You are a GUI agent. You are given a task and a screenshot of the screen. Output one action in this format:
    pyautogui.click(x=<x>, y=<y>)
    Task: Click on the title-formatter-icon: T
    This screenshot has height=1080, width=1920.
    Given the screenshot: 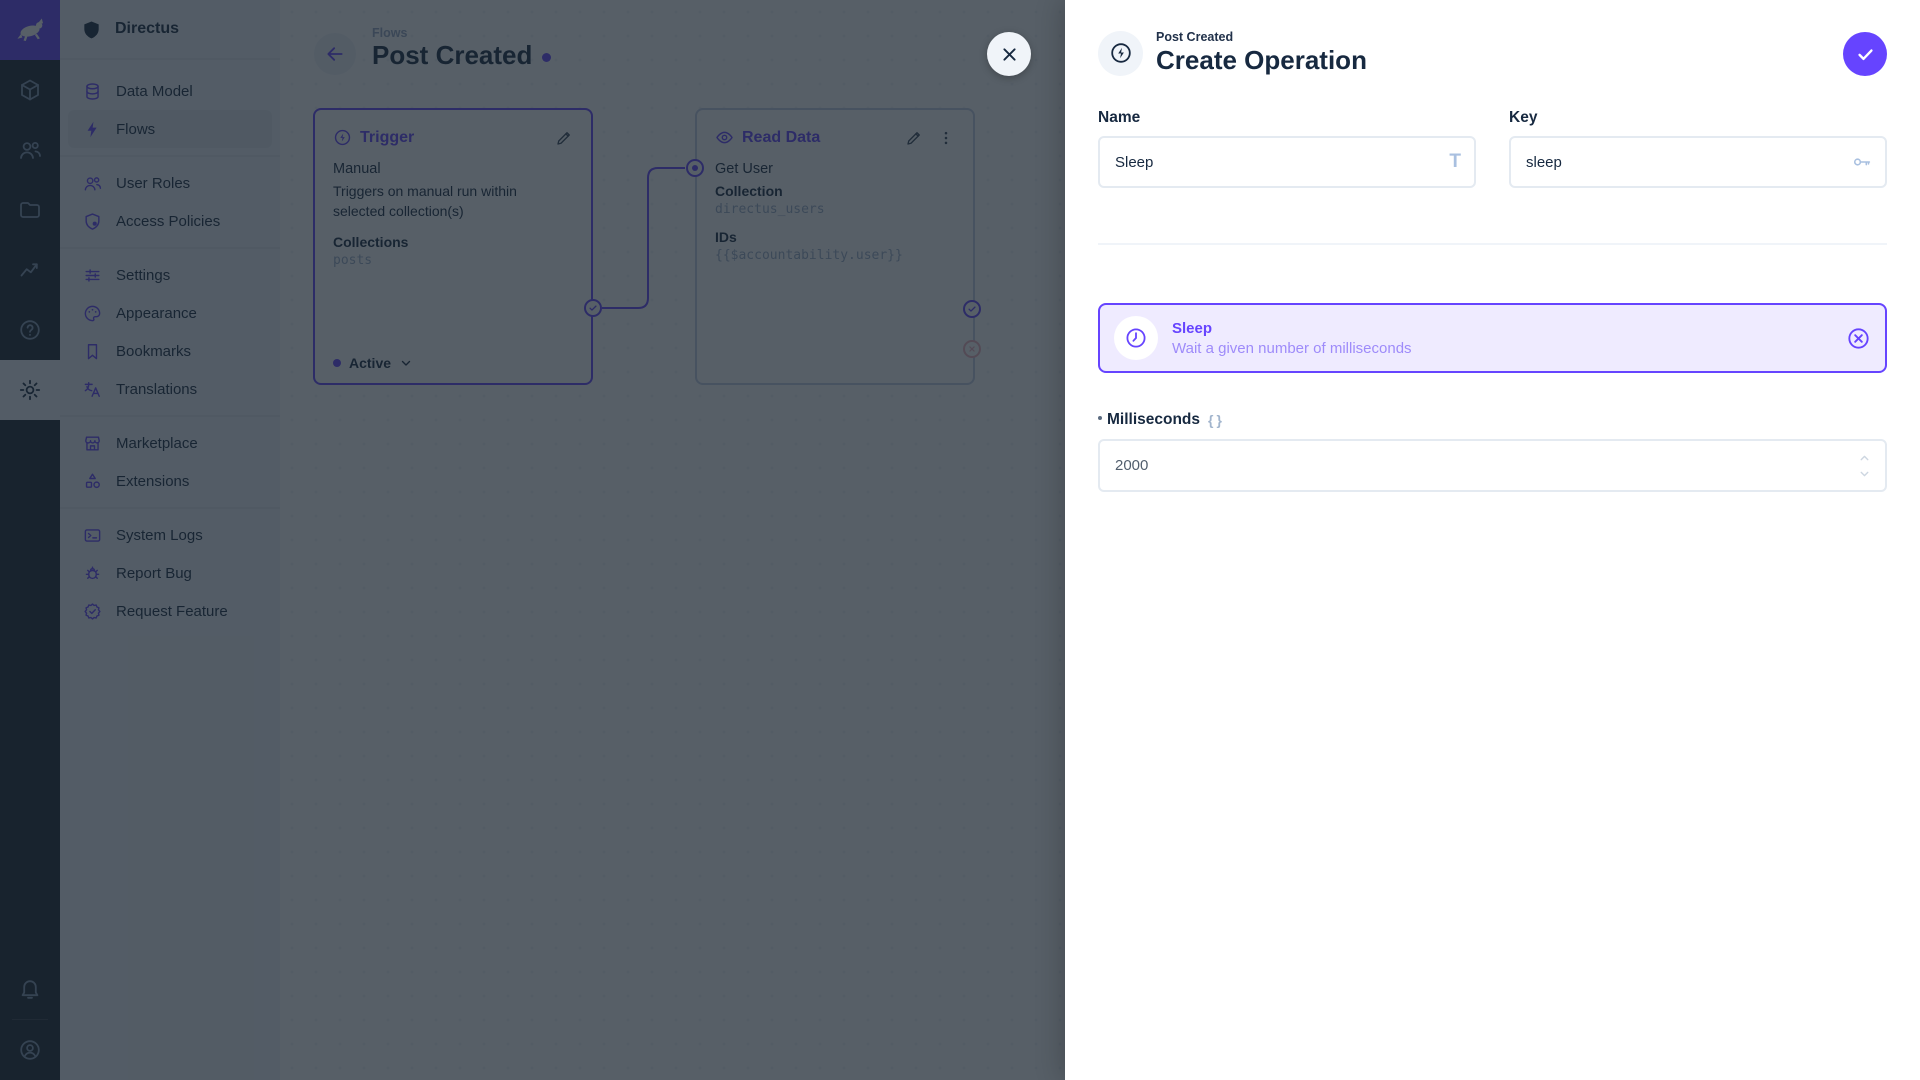 What is the action you would take?
    pyautogui.click(x=1455, y=161)
    